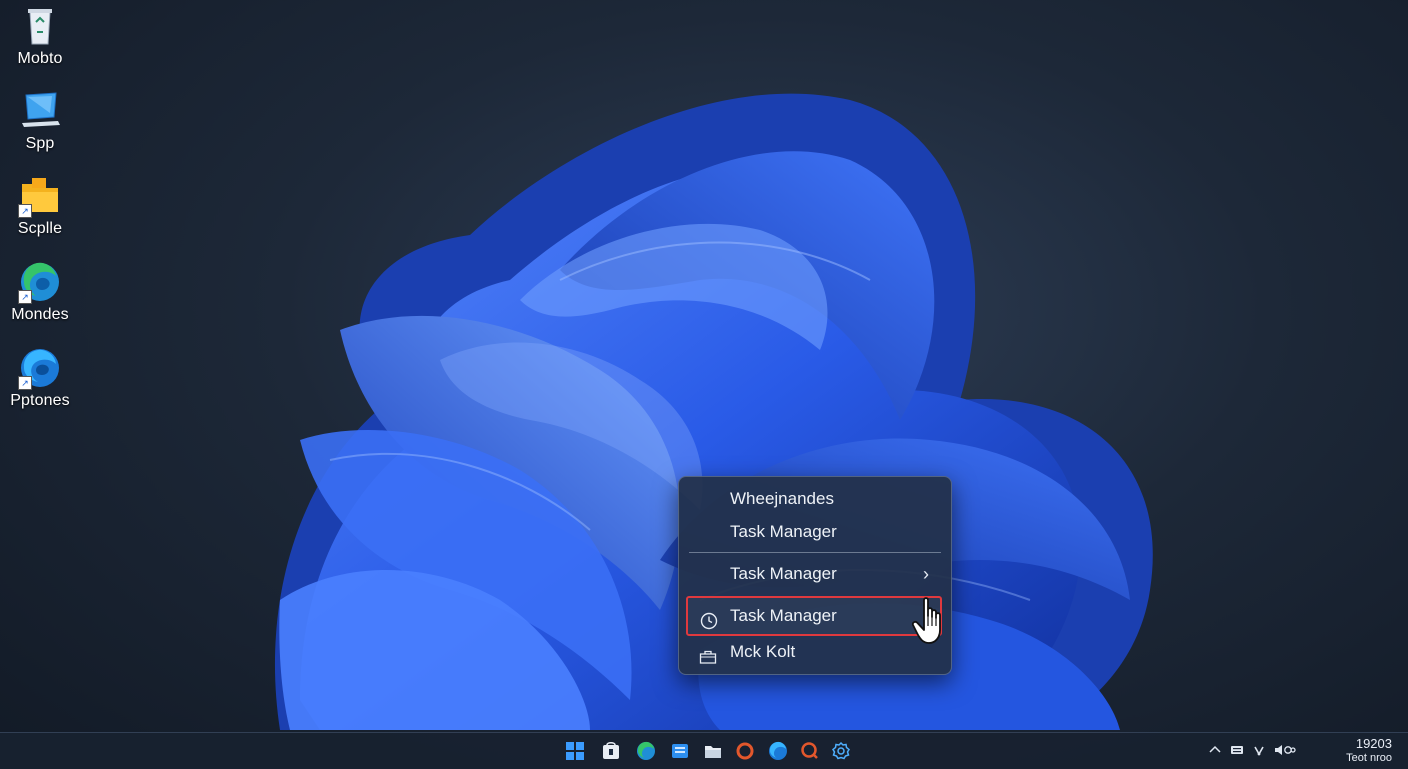 This screenshot has height=769, width=1408. What do you see at coordinates (575, 751) in the screenshot?
I see `start-icon` at bounding box center [575, 751].